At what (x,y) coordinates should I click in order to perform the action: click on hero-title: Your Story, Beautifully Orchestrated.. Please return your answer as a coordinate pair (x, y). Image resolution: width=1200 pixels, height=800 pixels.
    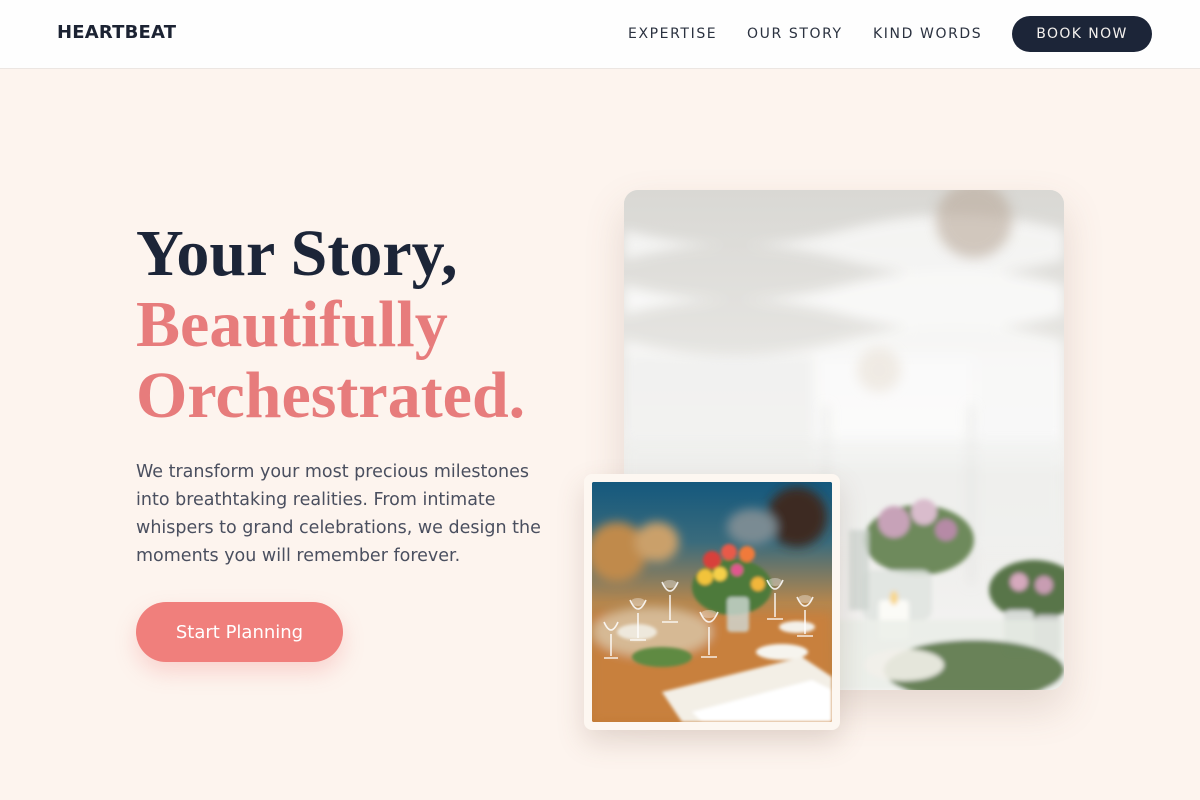
    Looking at the image, I should click on (330, 324).